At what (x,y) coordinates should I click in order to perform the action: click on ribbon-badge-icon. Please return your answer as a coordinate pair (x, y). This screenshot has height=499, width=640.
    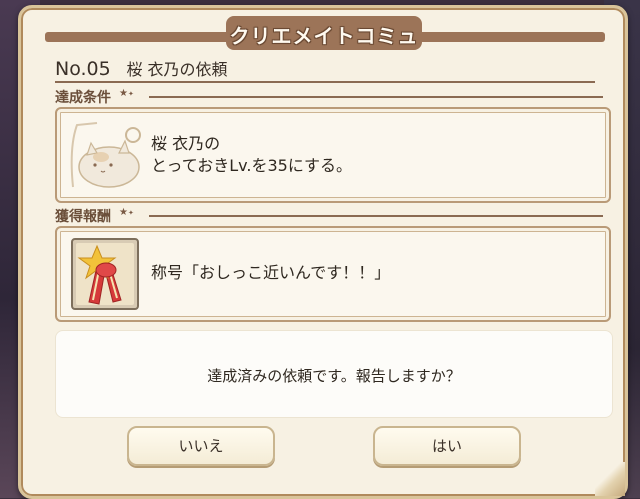
    Looking at the image, I should click on (105, 274).